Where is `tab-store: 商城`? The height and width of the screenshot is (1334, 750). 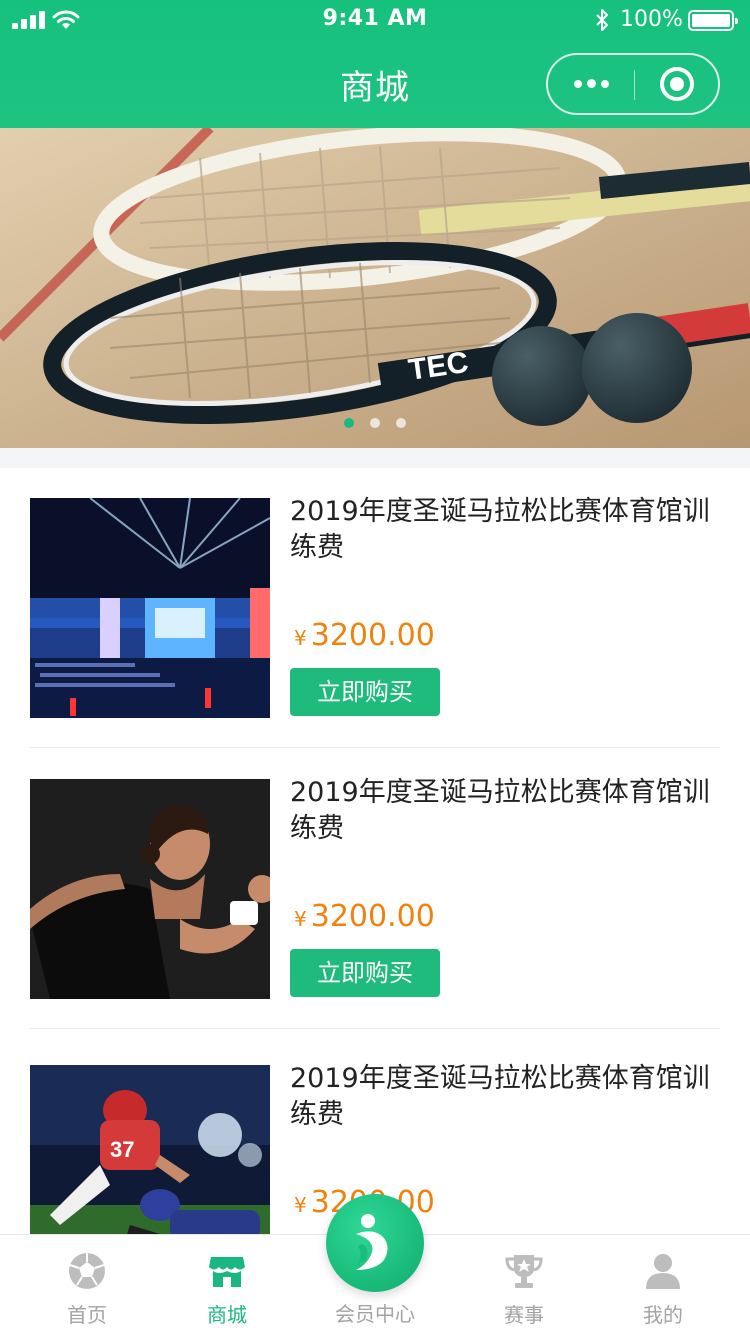 tab-store: 商城 is located at coordinates (227, 1284).